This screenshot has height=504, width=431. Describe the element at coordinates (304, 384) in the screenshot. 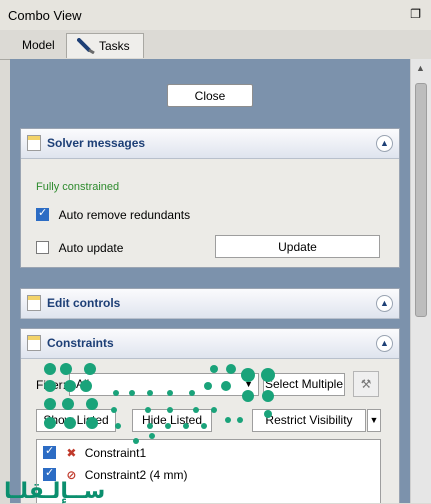

I see `select-multiple-button: Select Multiple` at that location.